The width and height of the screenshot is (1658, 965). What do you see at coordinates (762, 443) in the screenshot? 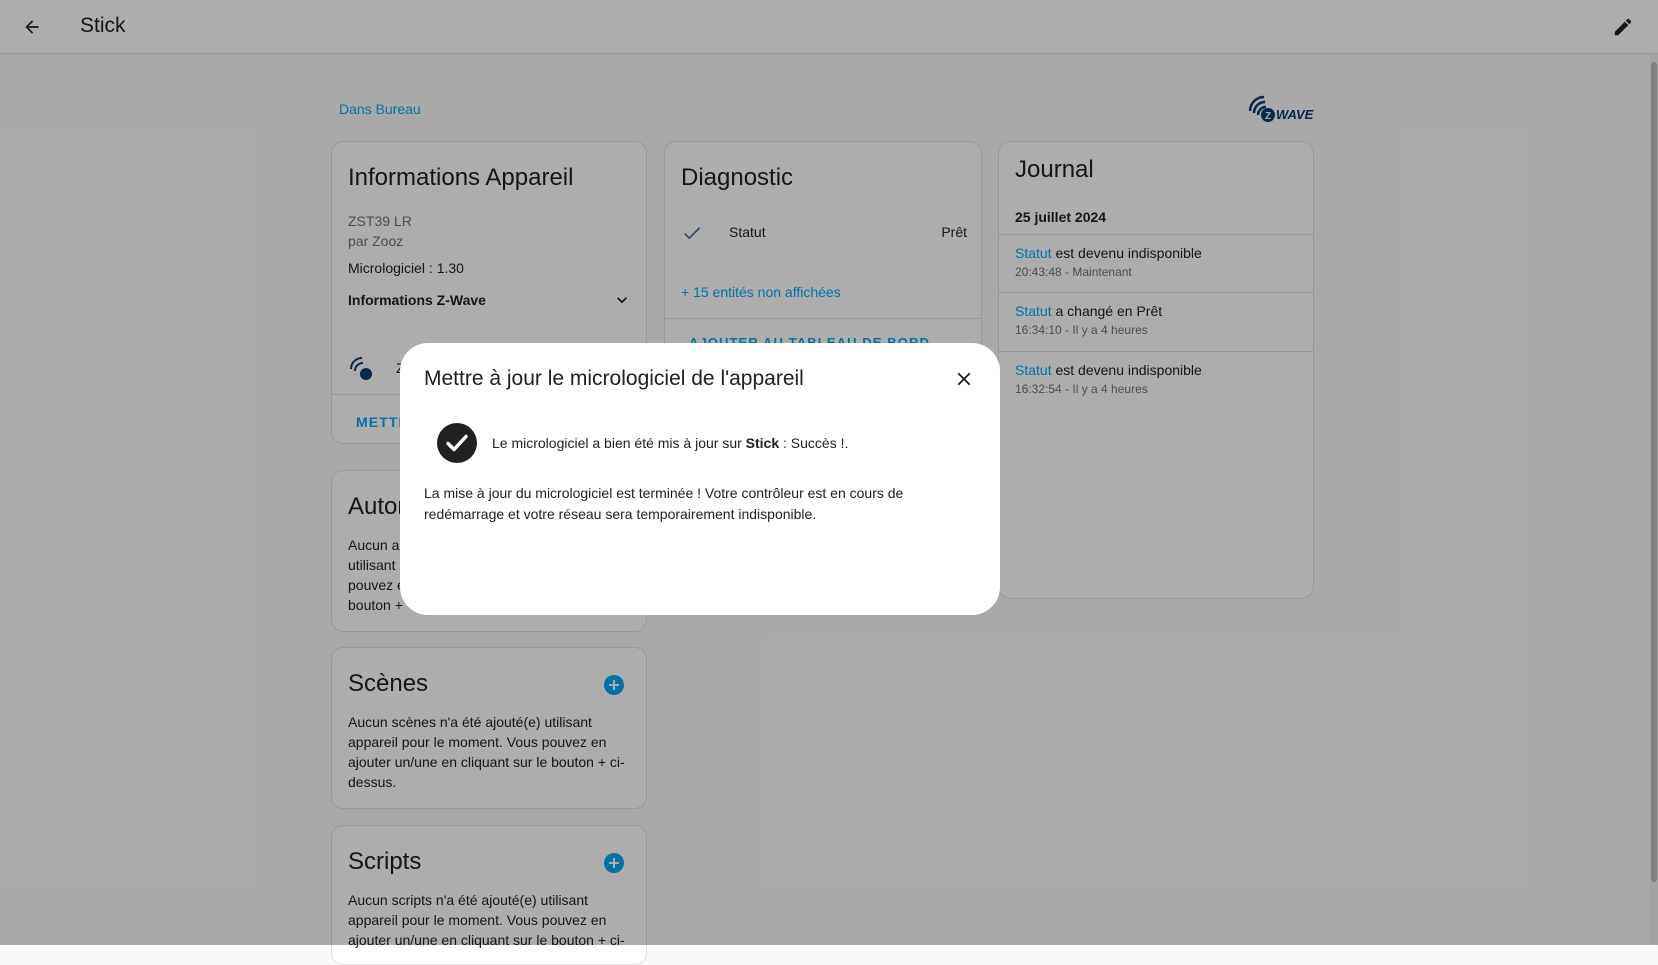
I see `device-name: Stick` at bounding box center [762, 443].